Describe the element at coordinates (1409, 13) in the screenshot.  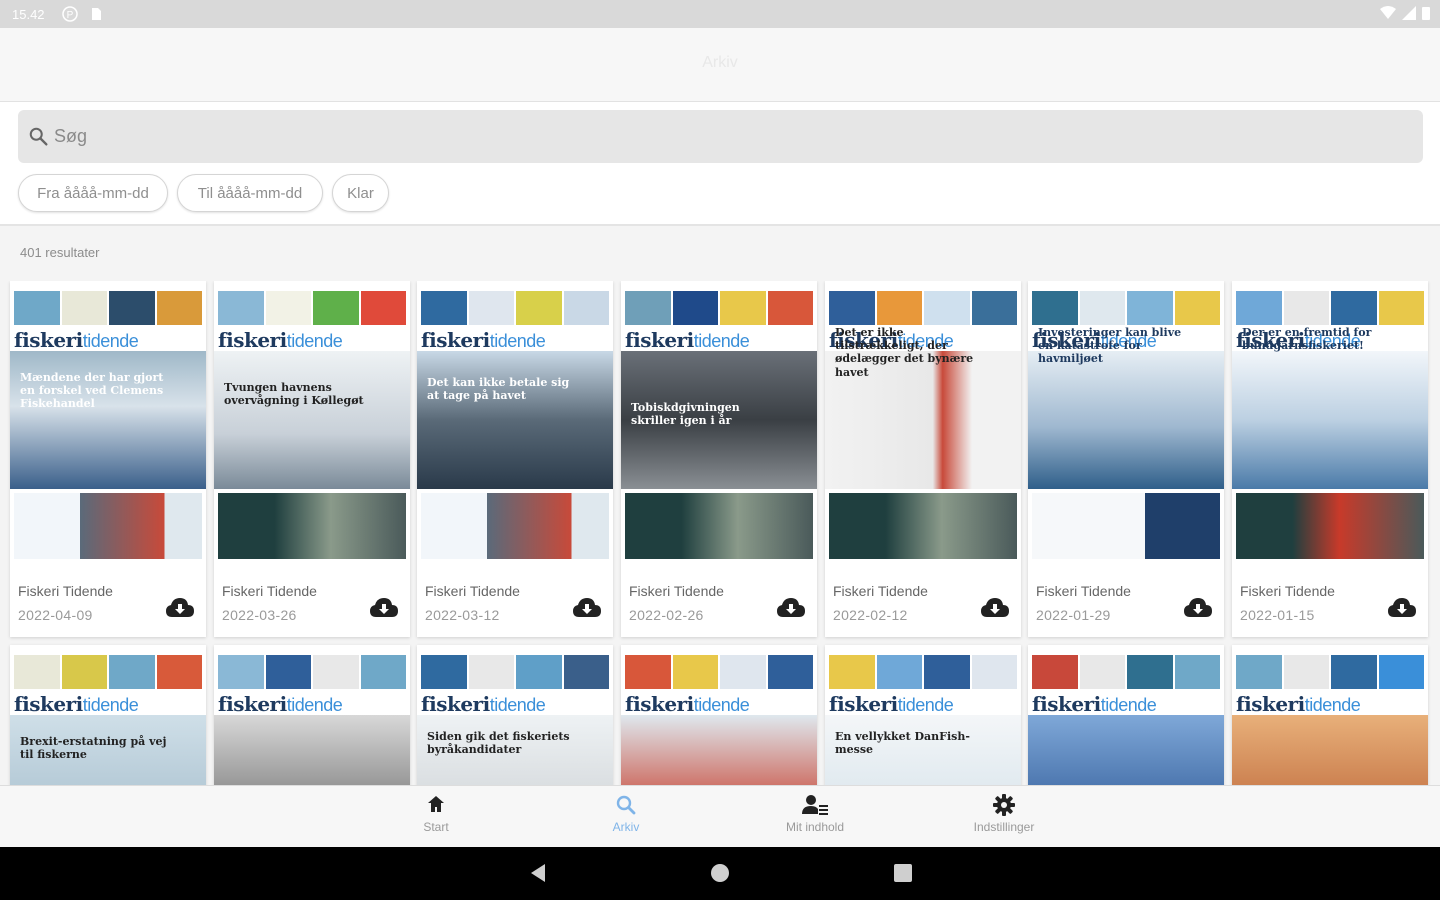
I see `cell-signal-icon` at that location.